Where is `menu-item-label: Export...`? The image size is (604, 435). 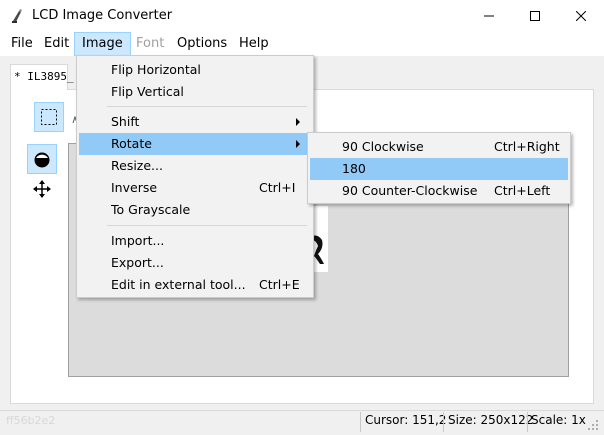
menu-item-label: Export... is located at coordinates (137, 262).